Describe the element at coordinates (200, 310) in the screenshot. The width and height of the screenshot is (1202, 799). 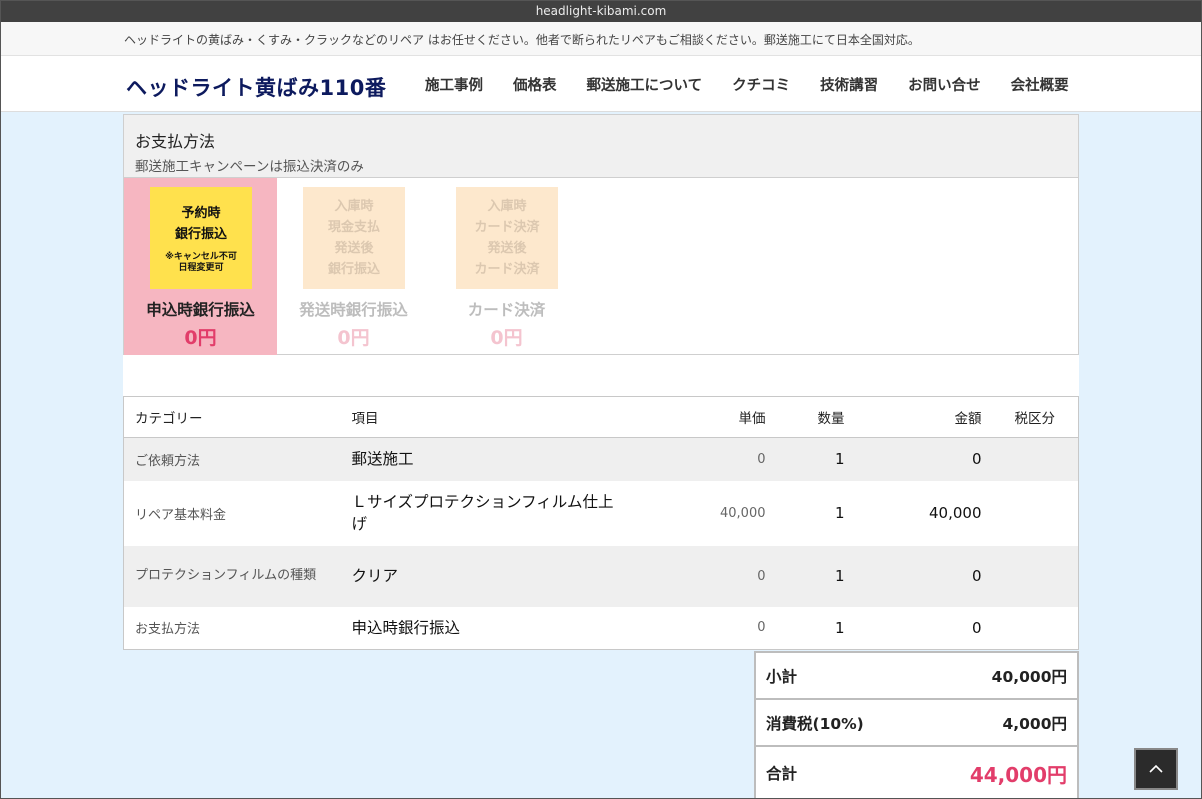
I see `payment-option-name: 申込時銀行振込` at that location.